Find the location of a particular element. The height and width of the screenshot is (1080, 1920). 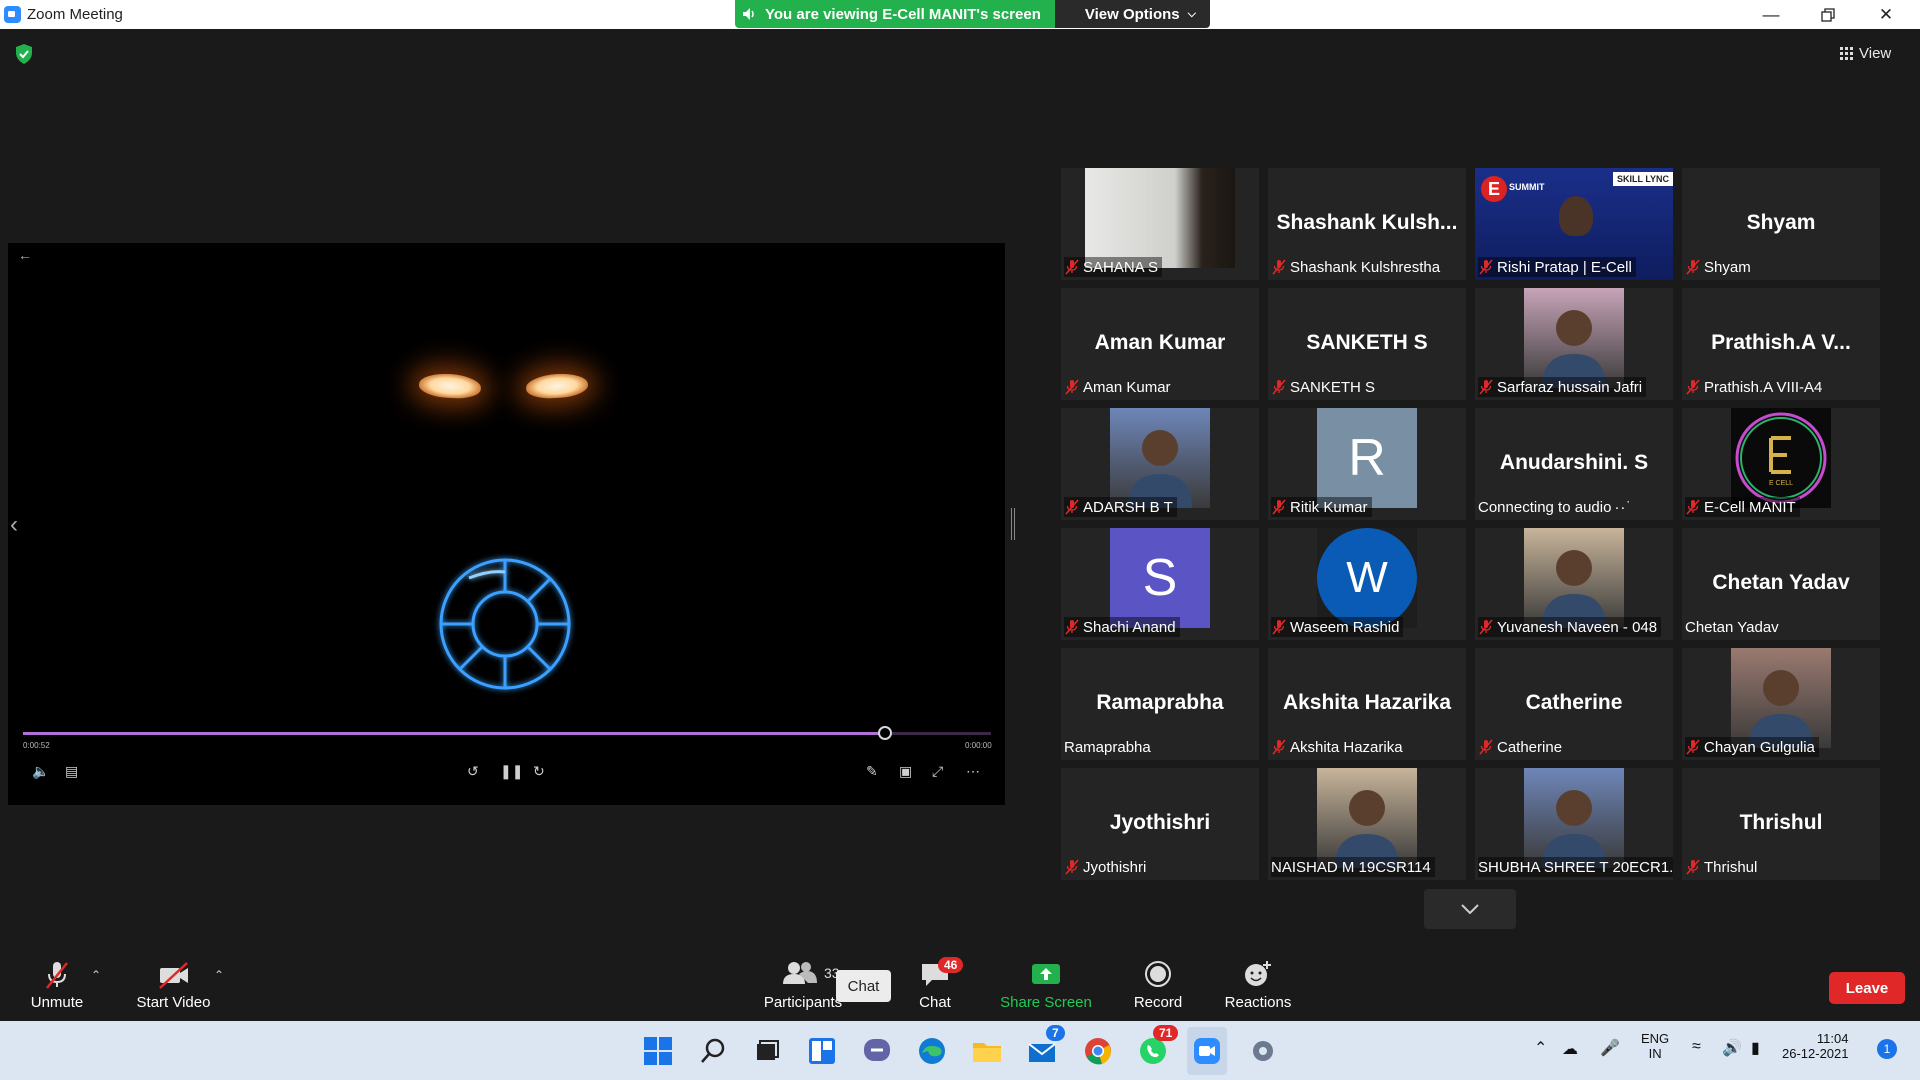

participant-tile: Ramaprabha Ramaprabha is located at coordinates (1160, 704).